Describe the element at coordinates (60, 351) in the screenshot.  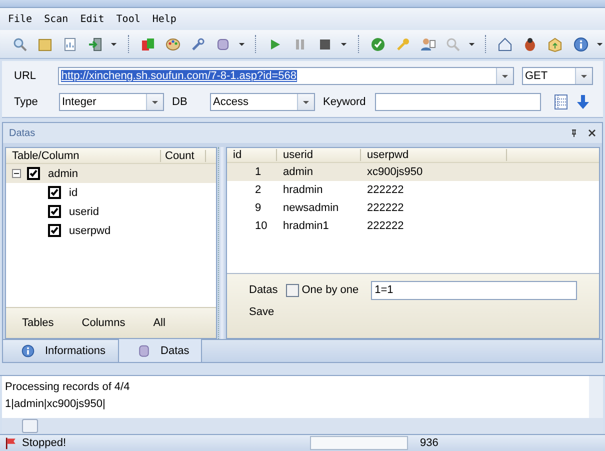
I see `tab: Informations` at that location.